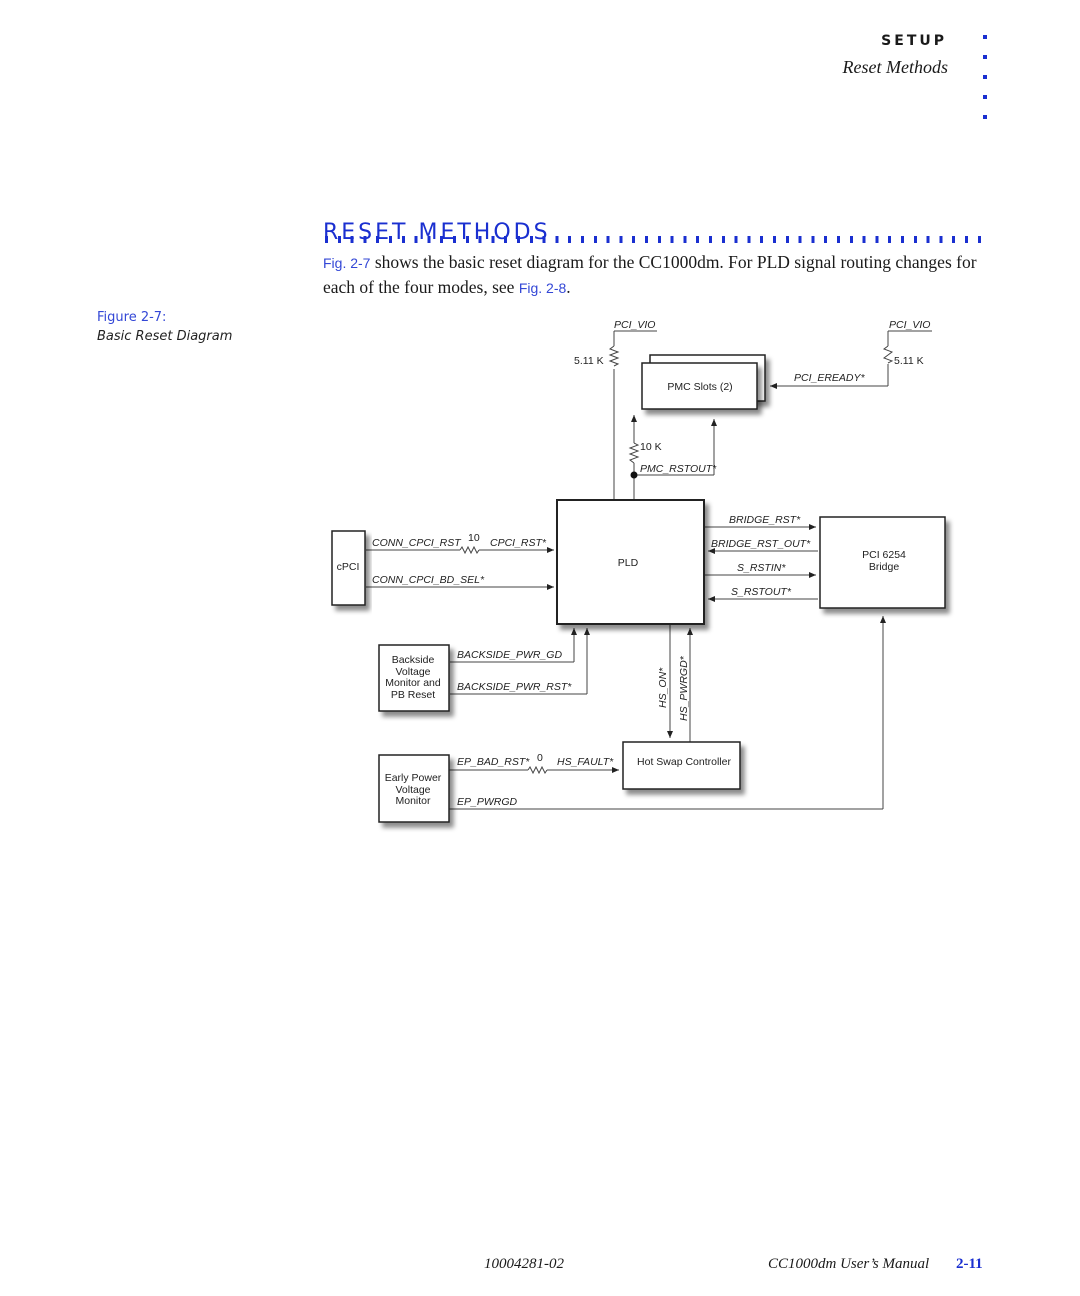 Image resolution: width=1080 pixels, height=1296 pixels. Describe the element at coordinates (909, 361) in the screenshot. I see `res-right-label: 5.11 K` at that location.